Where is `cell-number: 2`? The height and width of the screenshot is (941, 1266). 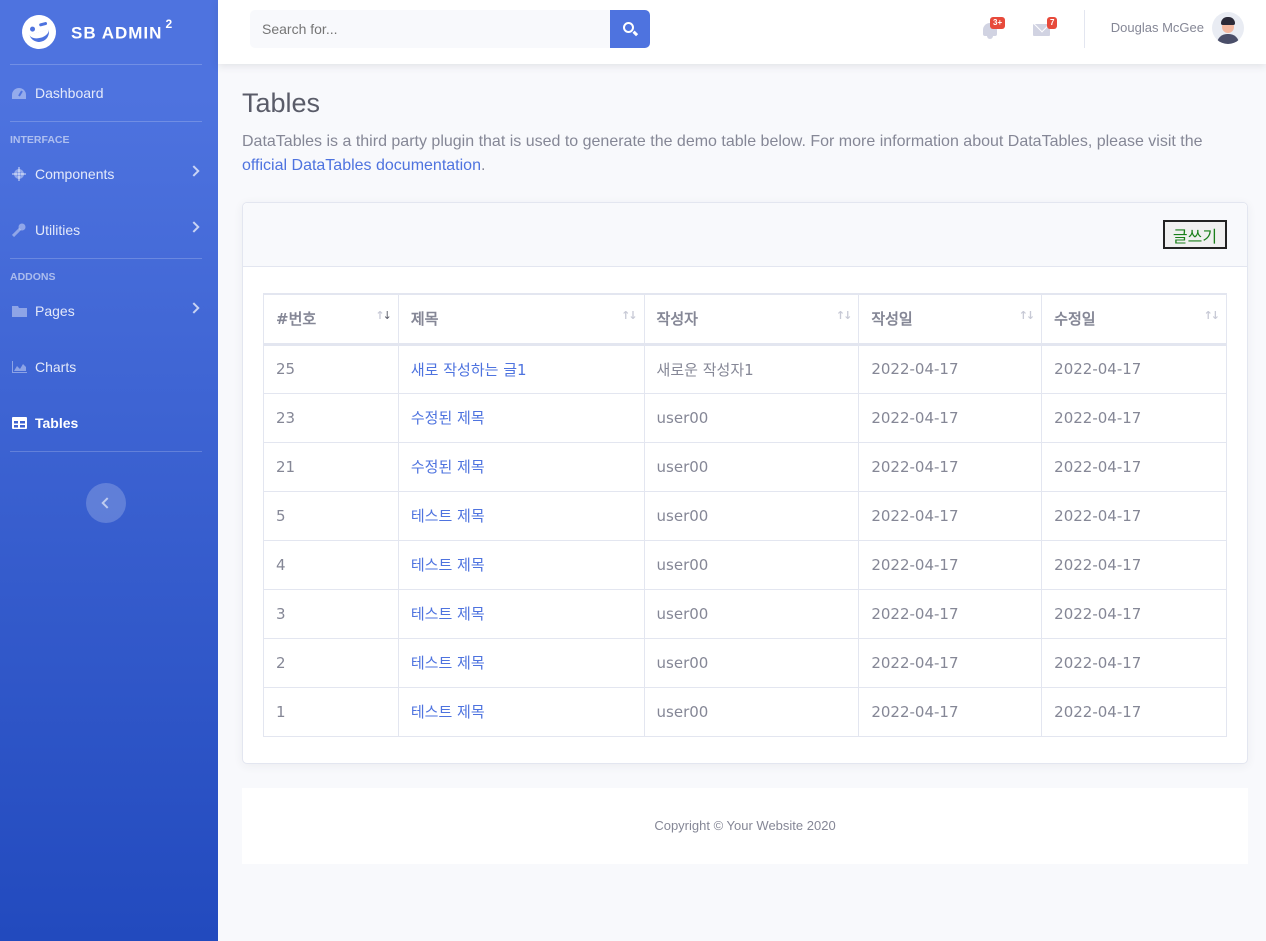 cell-number: 2 is located at coordinates (331, 662).